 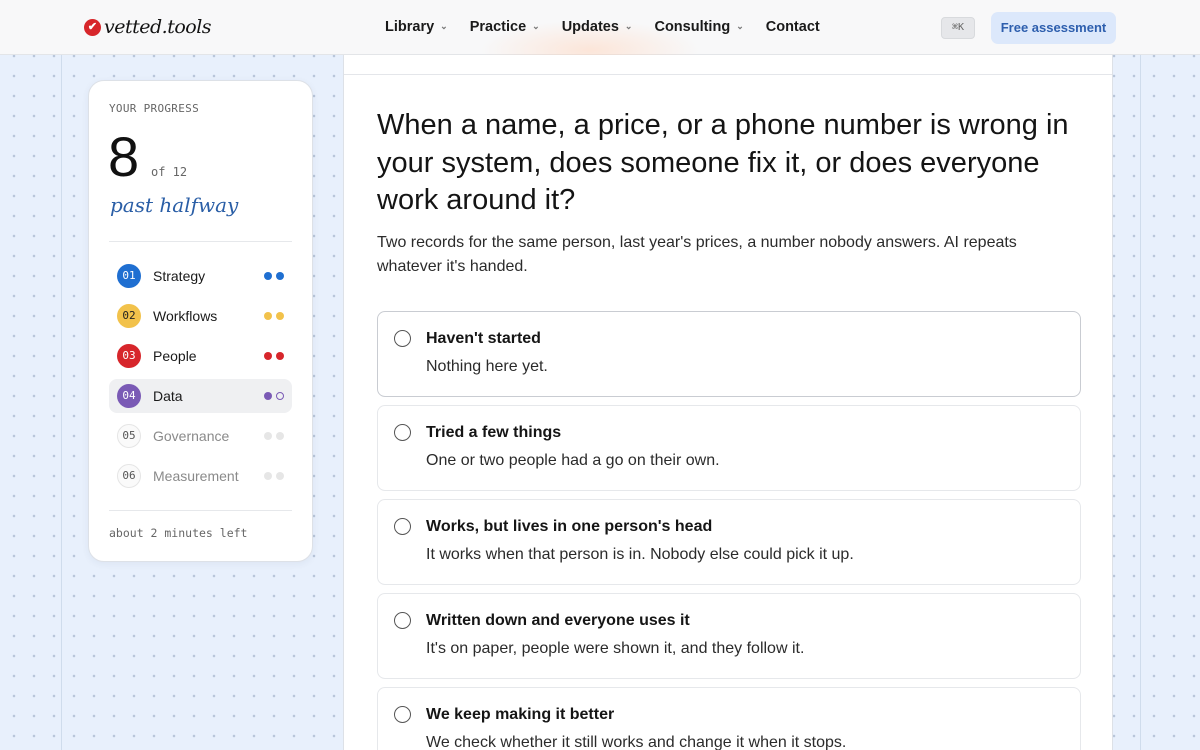 What do you see at coordinates (129, 396) in the screenshot?
I see `section-number: 04` at bounding box center [129, 396].